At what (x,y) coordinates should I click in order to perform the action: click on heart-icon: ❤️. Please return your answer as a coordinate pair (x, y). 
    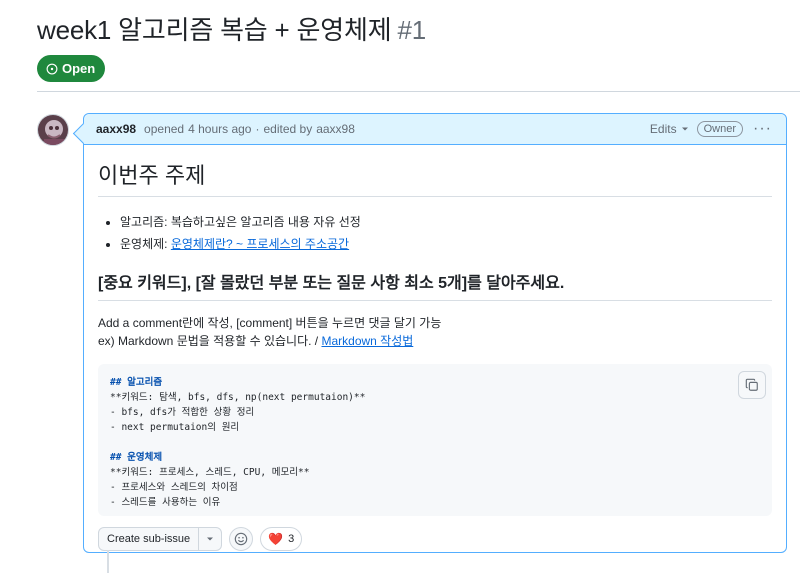
    Looking at the image, I should click on (276, 539).